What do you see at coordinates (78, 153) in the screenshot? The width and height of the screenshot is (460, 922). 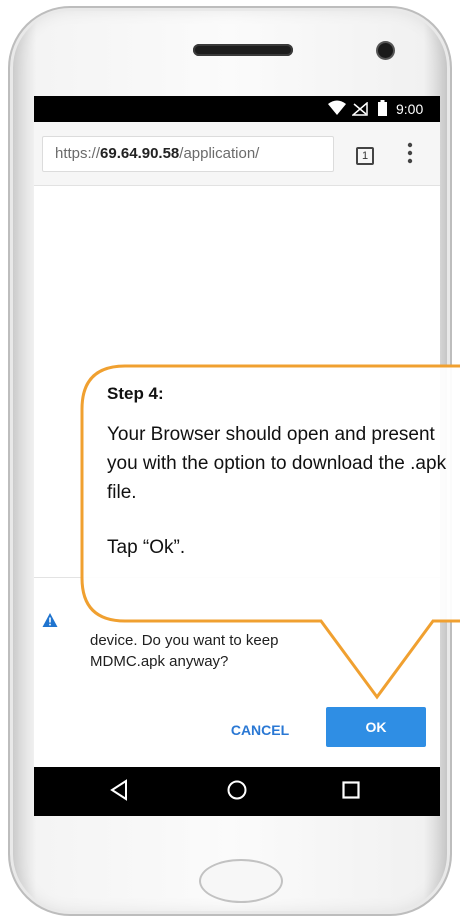 I see `url-scheme: https://` at bounding box center [78, 153].